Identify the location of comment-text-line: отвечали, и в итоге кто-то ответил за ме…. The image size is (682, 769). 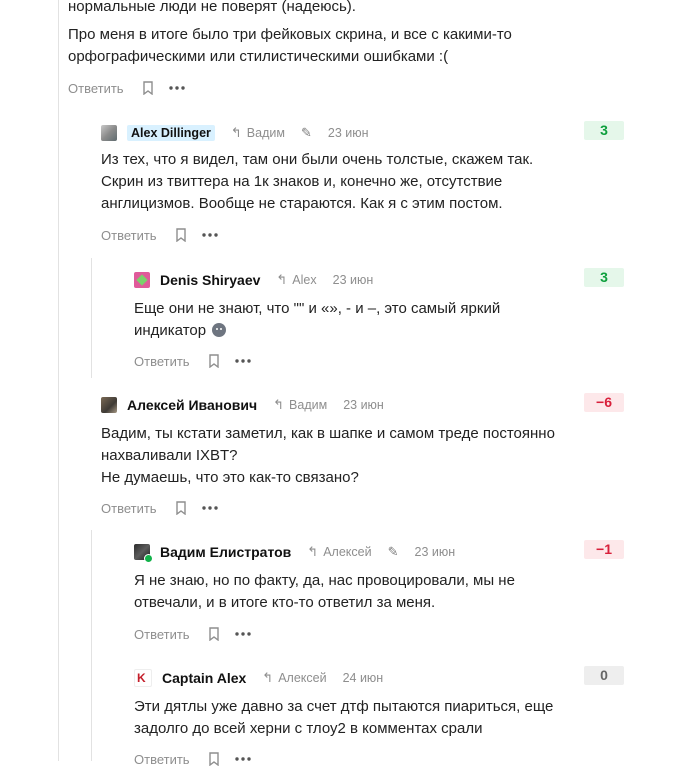
(285, 602).